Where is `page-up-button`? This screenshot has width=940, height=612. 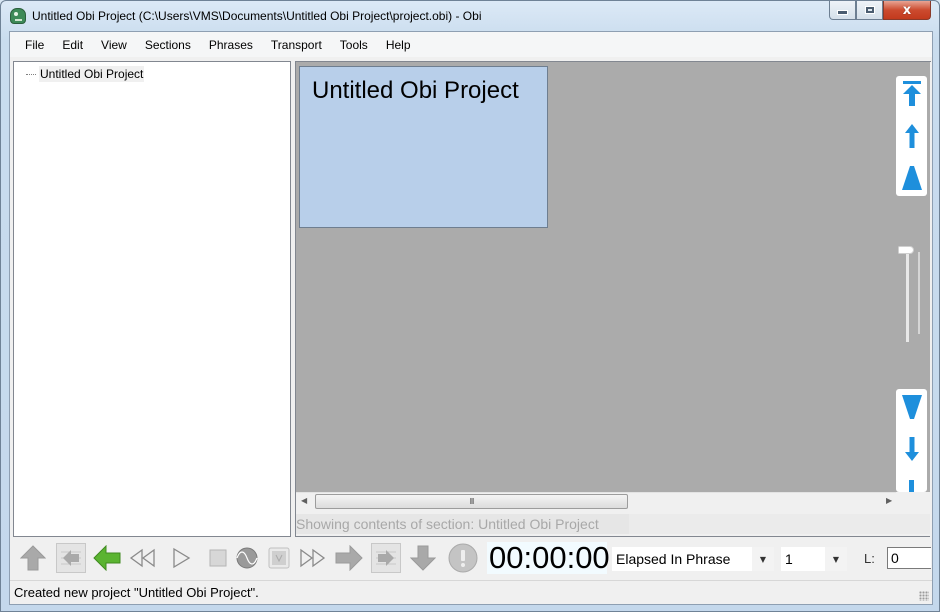 page-up-button is located at coordinates (911, 178).